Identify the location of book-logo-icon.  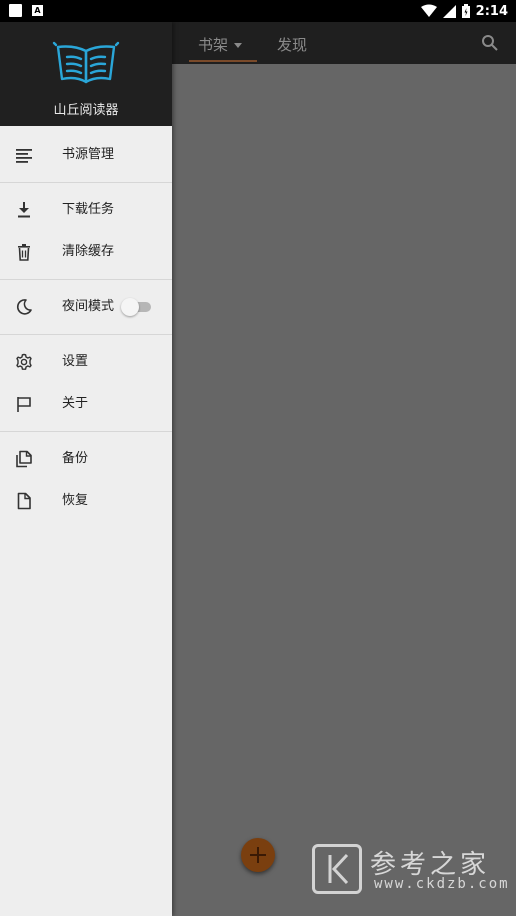
(86, 62).